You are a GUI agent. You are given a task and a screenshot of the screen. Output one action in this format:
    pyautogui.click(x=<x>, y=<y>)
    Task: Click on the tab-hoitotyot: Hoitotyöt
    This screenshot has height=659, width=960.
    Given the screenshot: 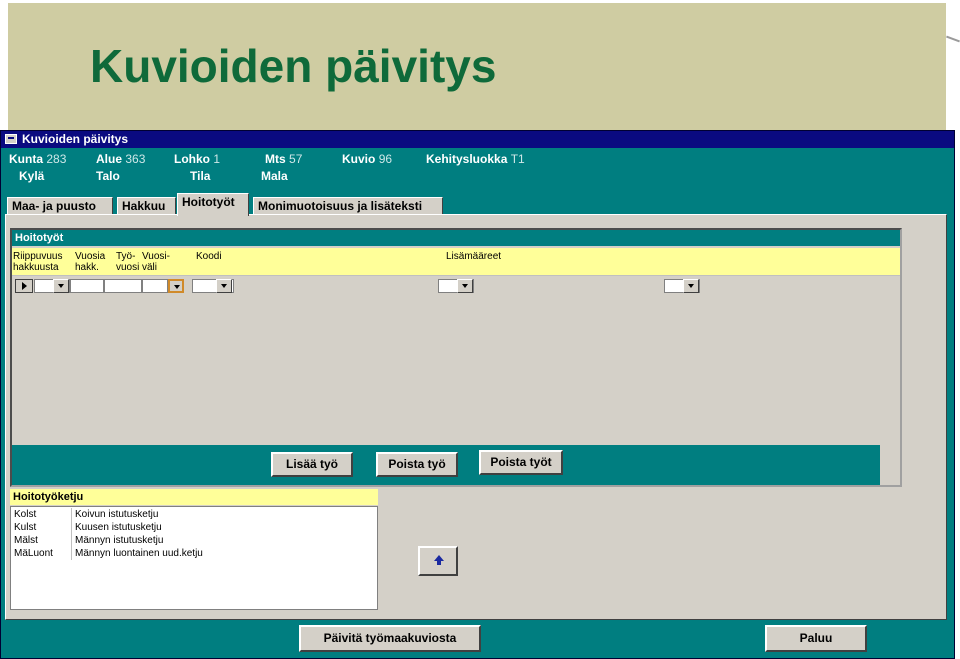 What is the action you would take?
    pyautogui.click(x=213, y=204)
    